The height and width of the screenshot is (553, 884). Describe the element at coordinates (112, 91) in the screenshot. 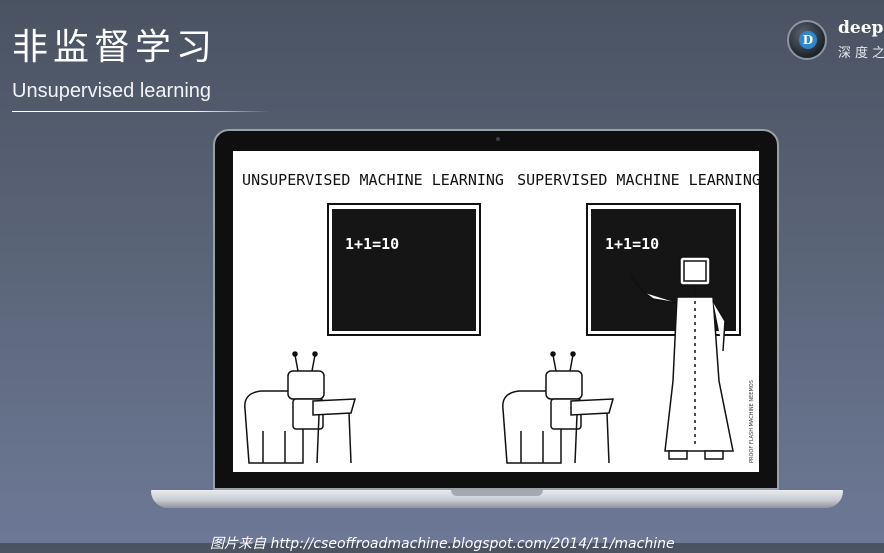

I see `slide-subtitle: Unsupervised learning` at that location.